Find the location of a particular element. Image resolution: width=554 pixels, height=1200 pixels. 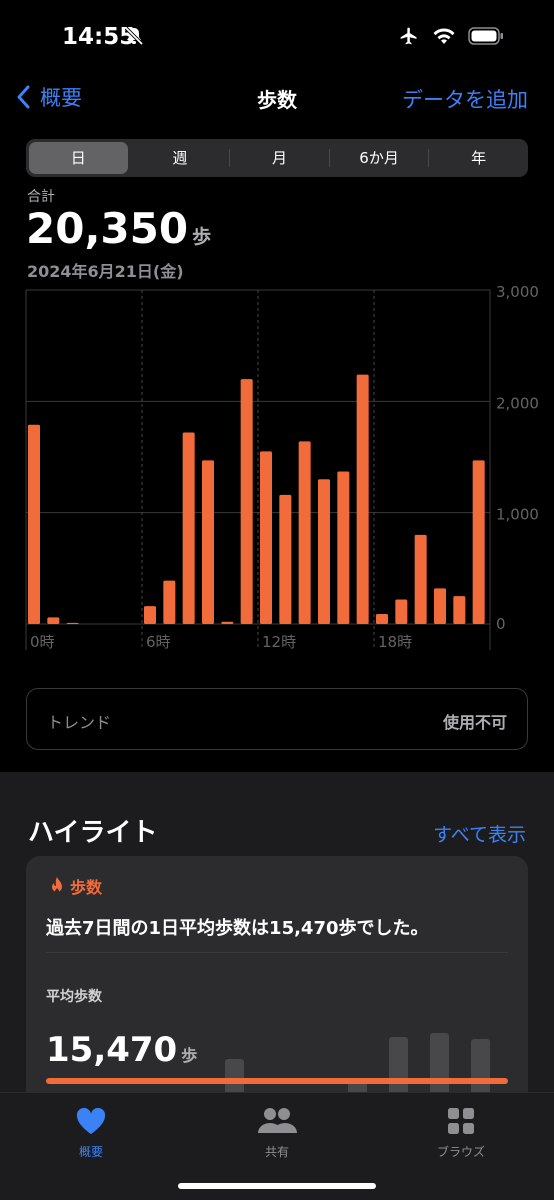

total-number: 20,350 is located at coordinates (107, 228).